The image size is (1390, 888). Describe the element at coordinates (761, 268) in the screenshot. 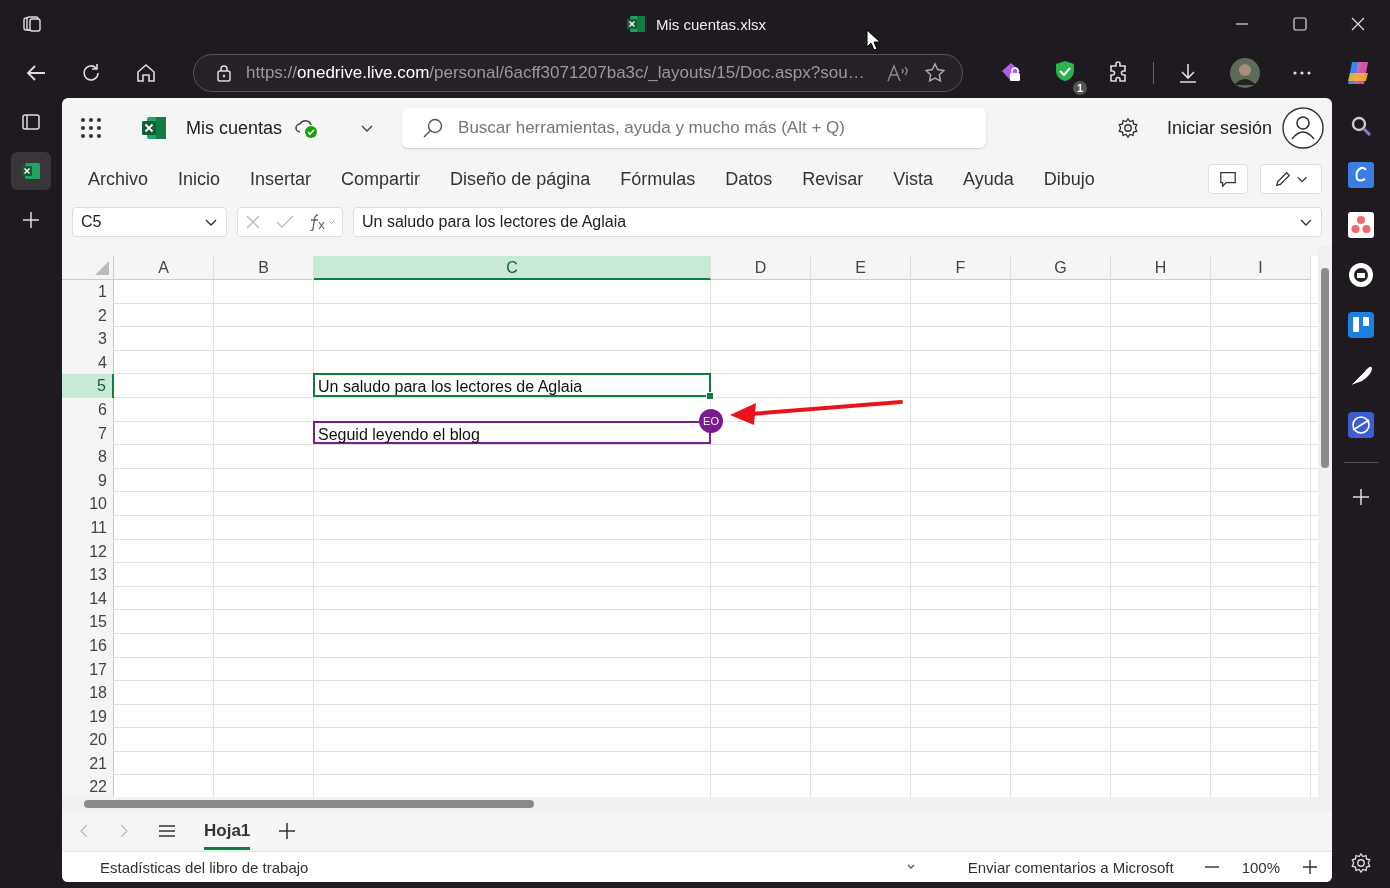

I see `column-header: D` at that location.